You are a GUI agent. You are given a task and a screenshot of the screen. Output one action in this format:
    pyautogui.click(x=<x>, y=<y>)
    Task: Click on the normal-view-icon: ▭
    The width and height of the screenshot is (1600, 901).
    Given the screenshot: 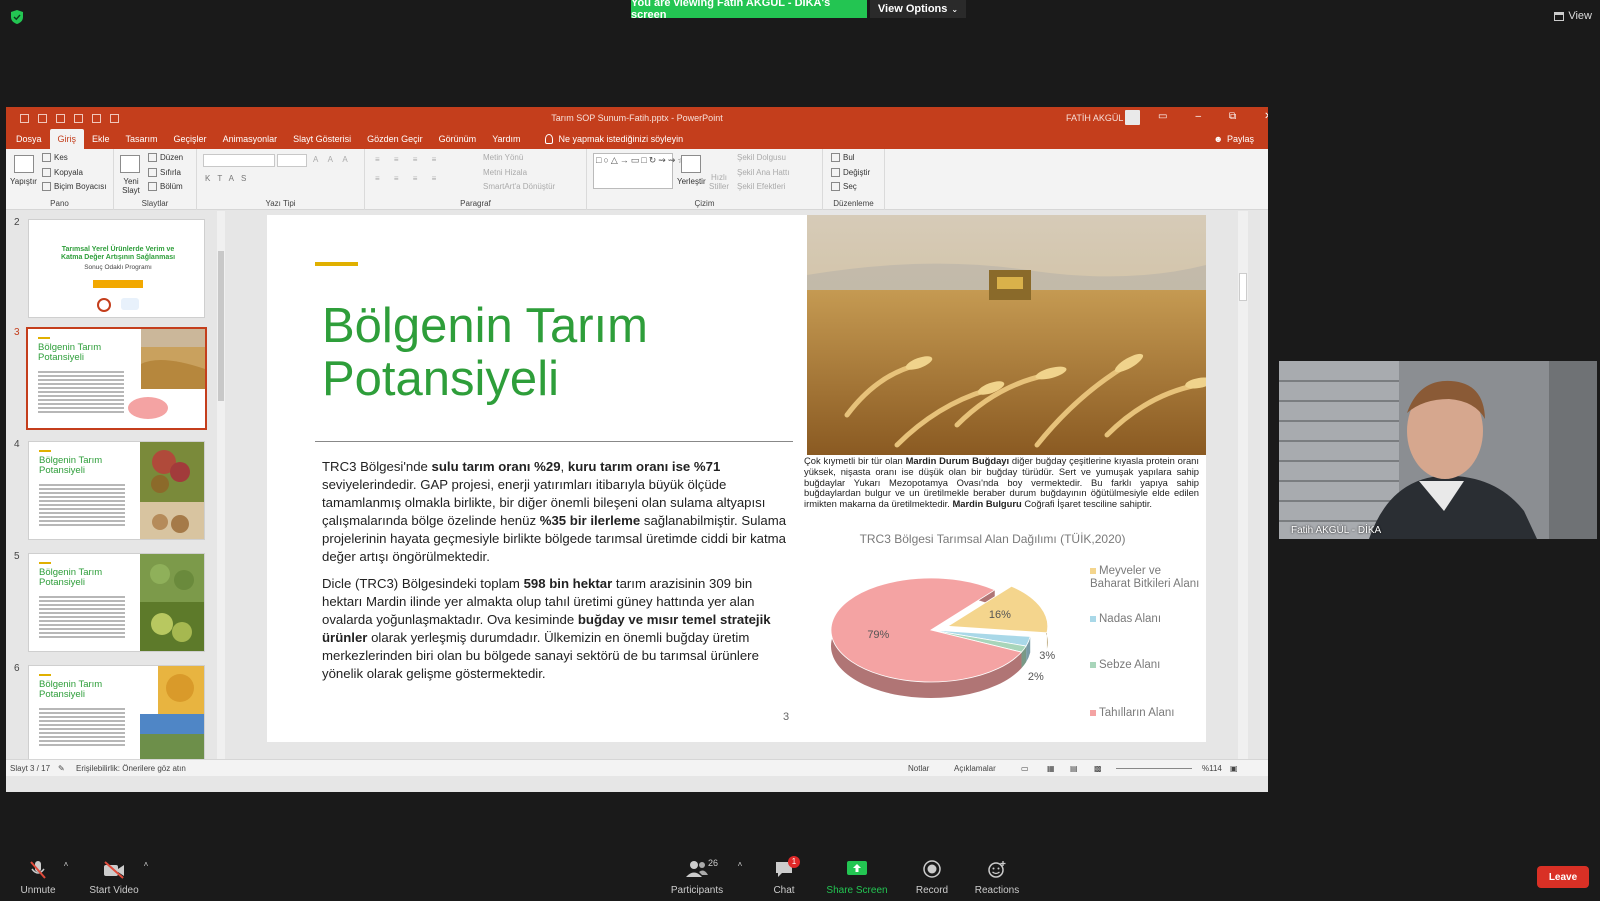 What is the action you would take?
    pyautogui.click(x=1025, y=768)
    